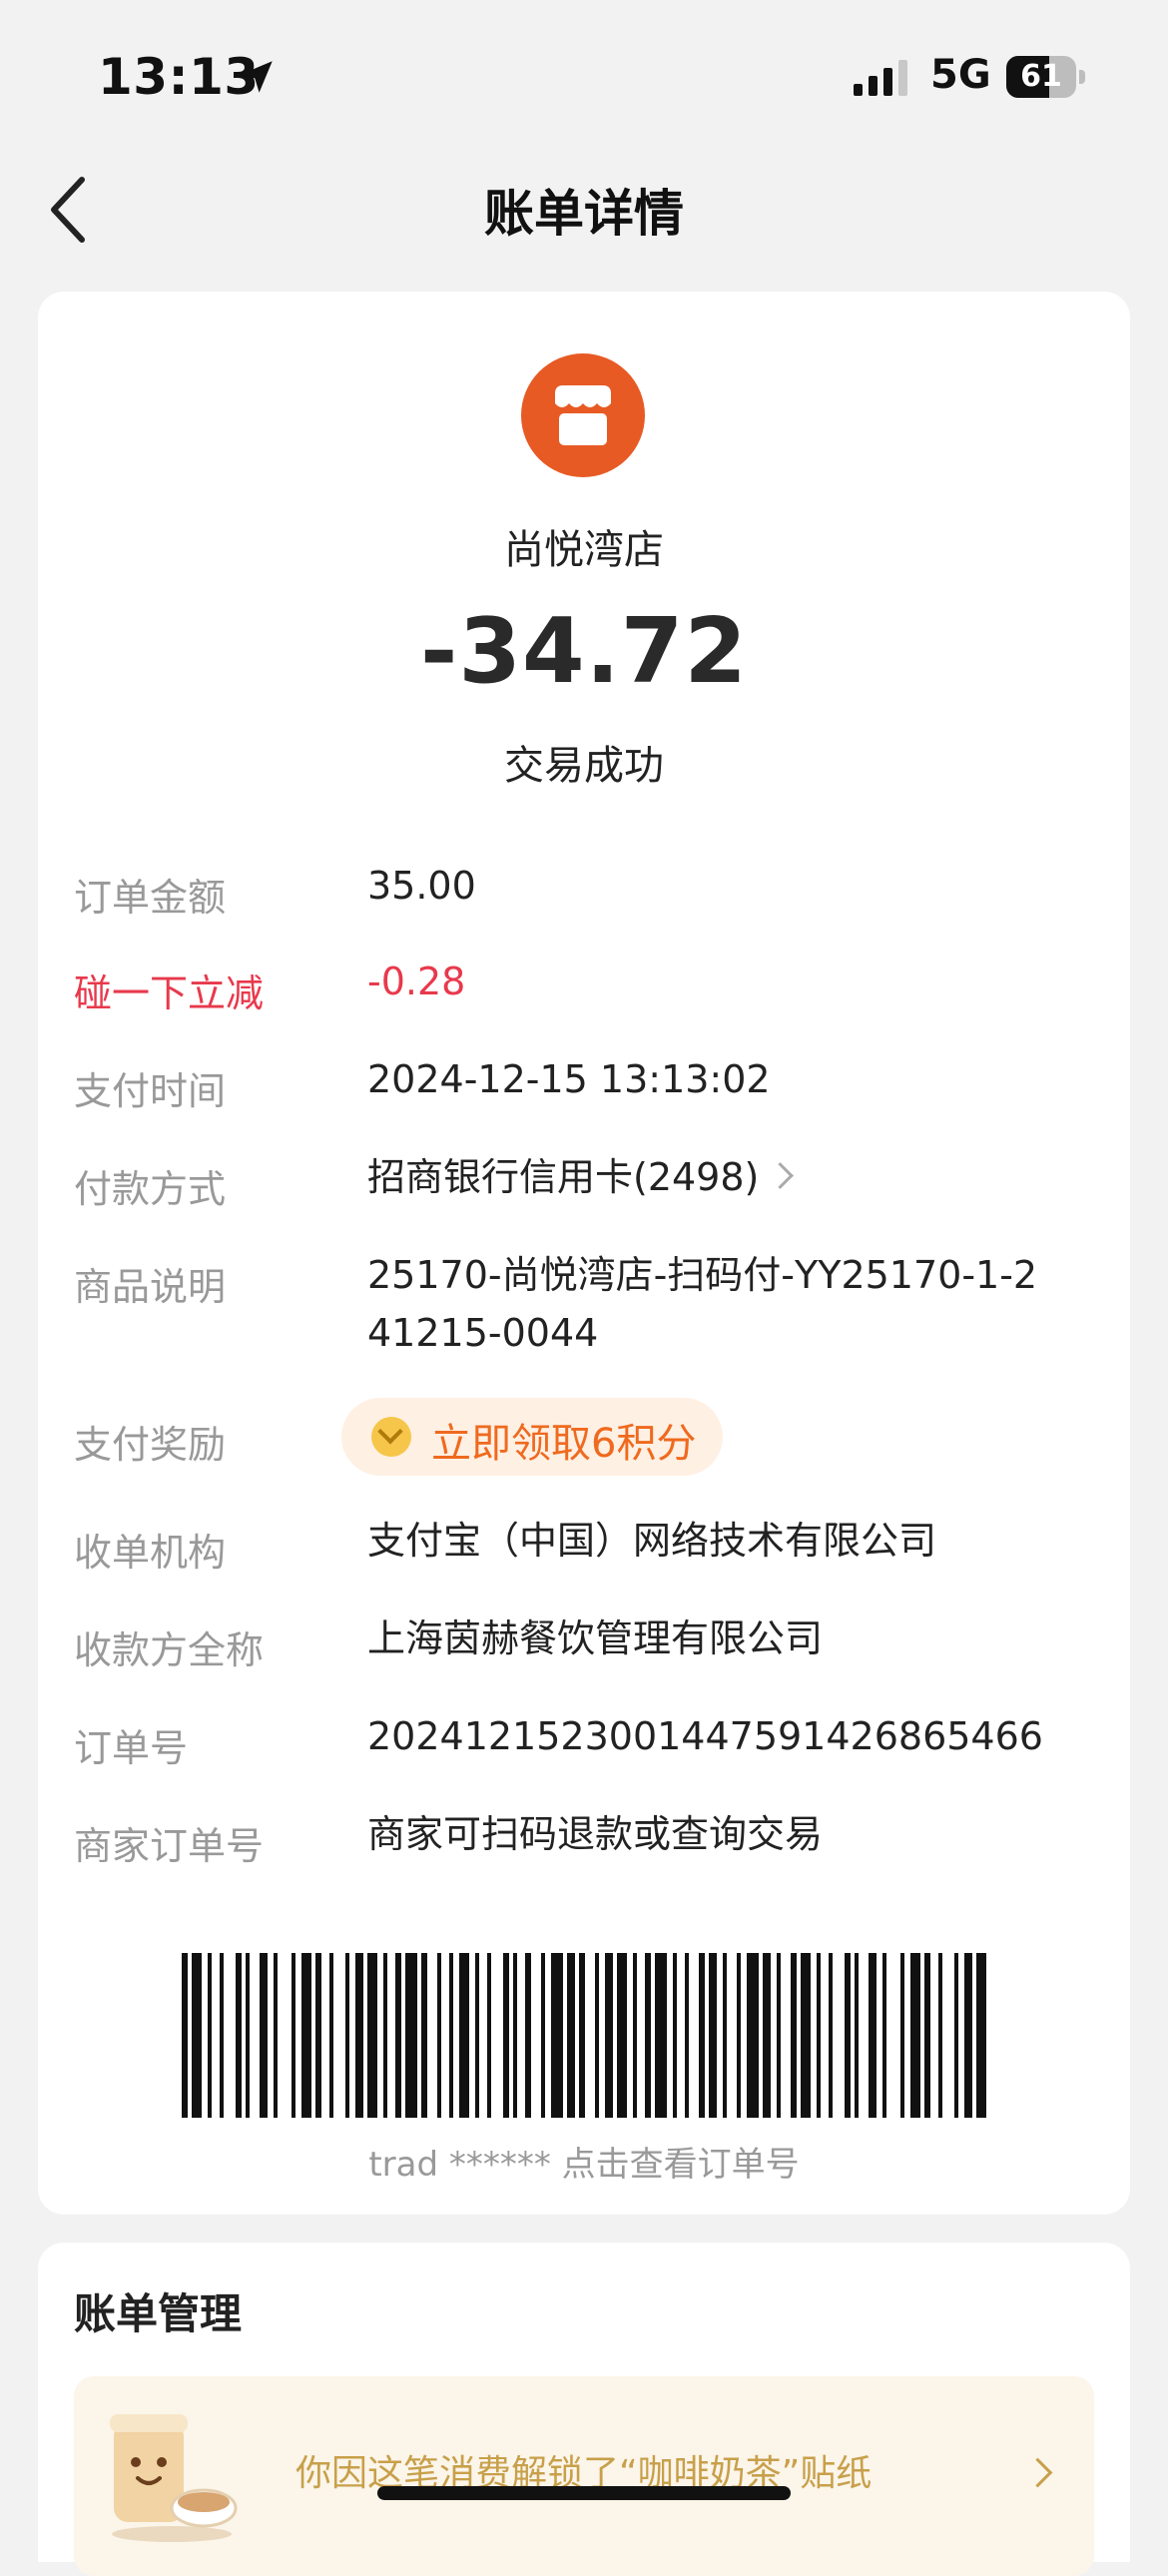  I want to click on pay-time-value: 2024-12-15 13:13:02, so click(569, 1079).